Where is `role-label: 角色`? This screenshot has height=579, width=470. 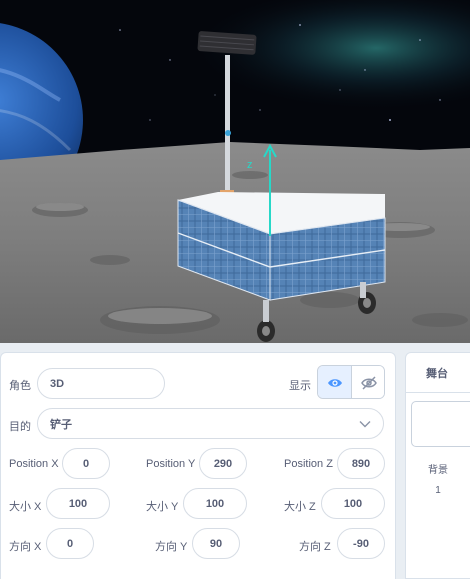 role-label: 角色 is located at coordinates (20, 386).